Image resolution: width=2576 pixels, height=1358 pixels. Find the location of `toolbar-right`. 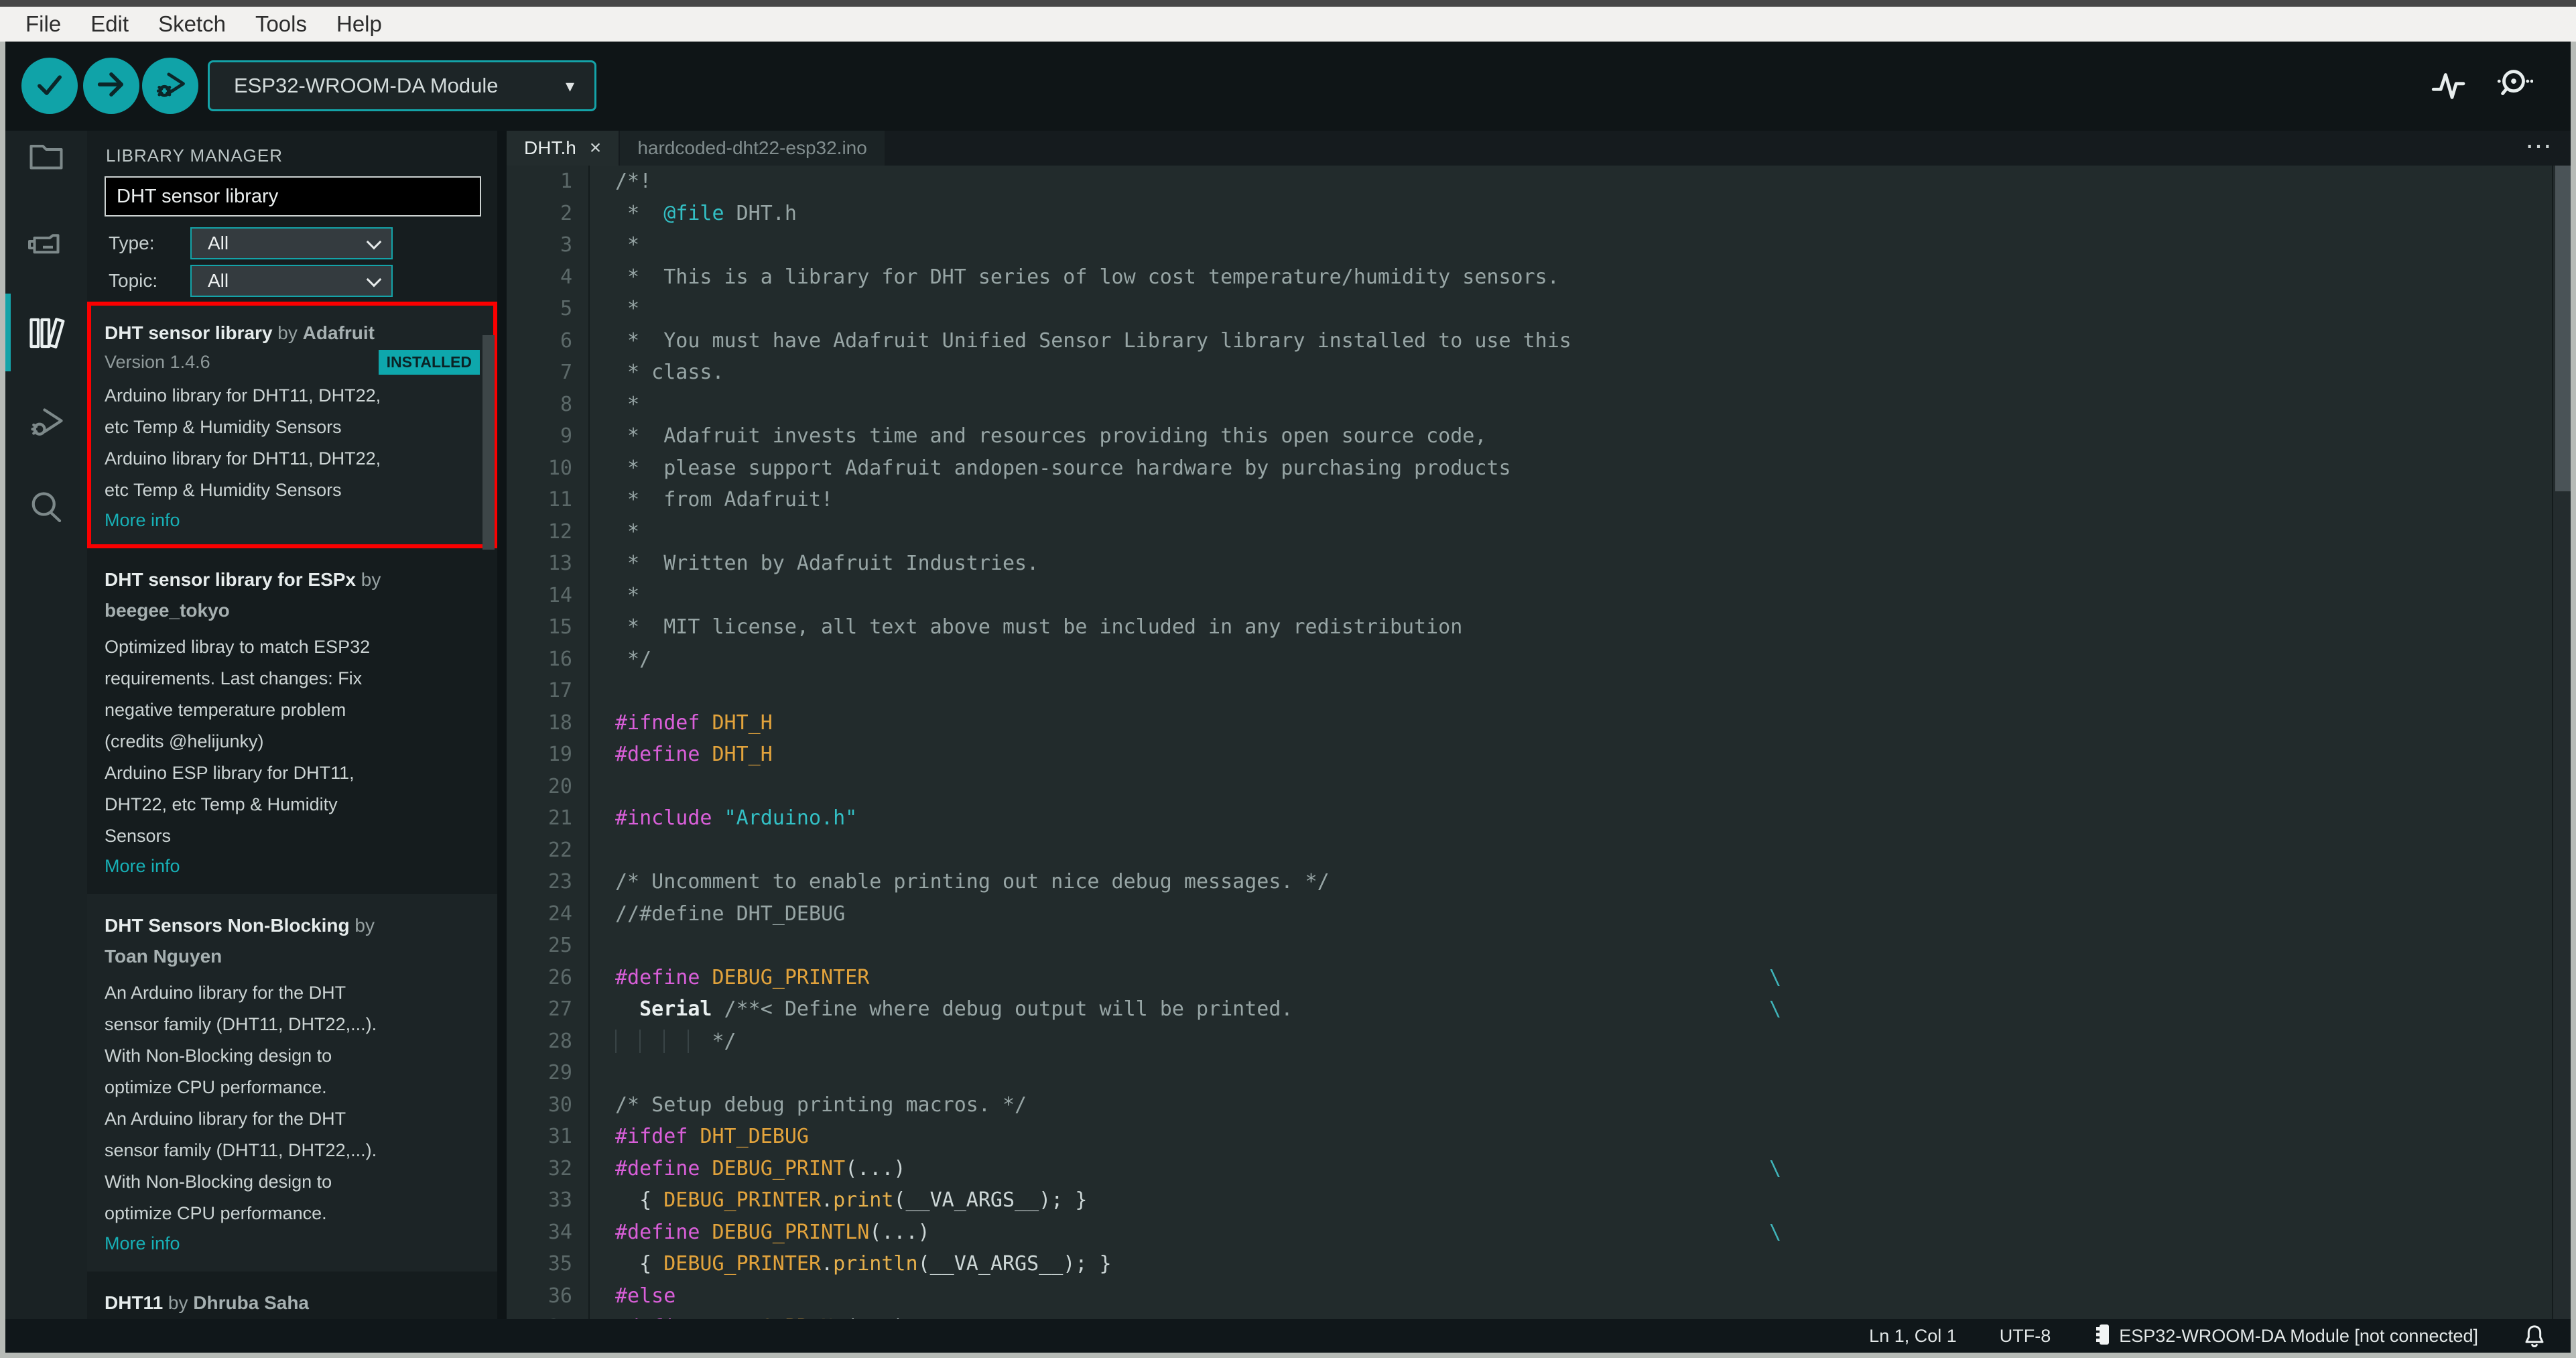

toolbar-right is located at coordinates (2481, 86).